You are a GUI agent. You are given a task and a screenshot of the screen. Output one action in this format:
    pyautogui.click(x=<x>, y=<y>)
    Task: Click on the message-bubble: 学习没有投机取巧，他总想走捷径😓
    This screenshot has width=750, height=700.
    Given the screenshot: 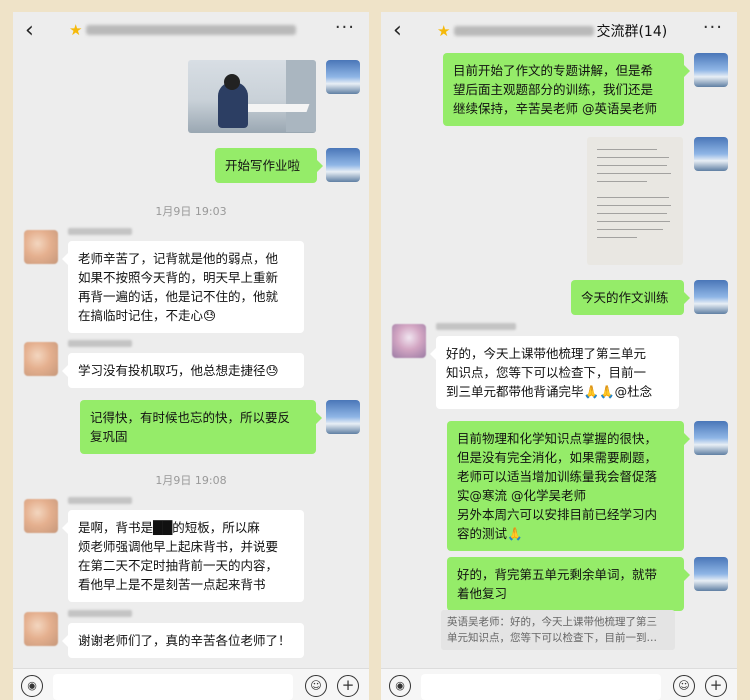 What is the action you would take?
    pyautogui.click(x=183, y=370)
    